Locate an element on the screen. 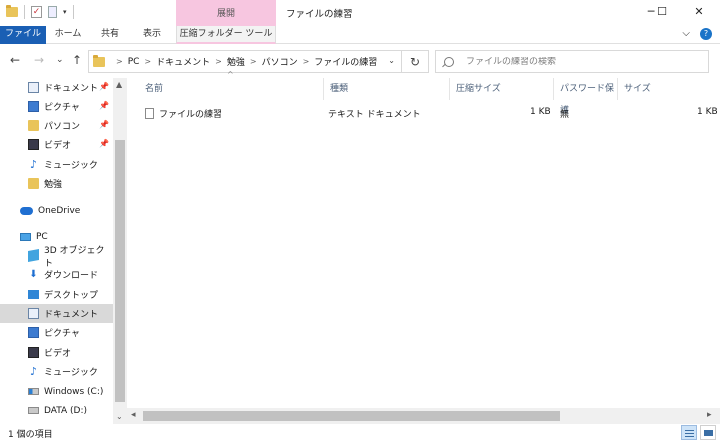 This screenshot has width=720, height=442. customize-toolbar-icon: ▾ is located at coordinates (65, 12).